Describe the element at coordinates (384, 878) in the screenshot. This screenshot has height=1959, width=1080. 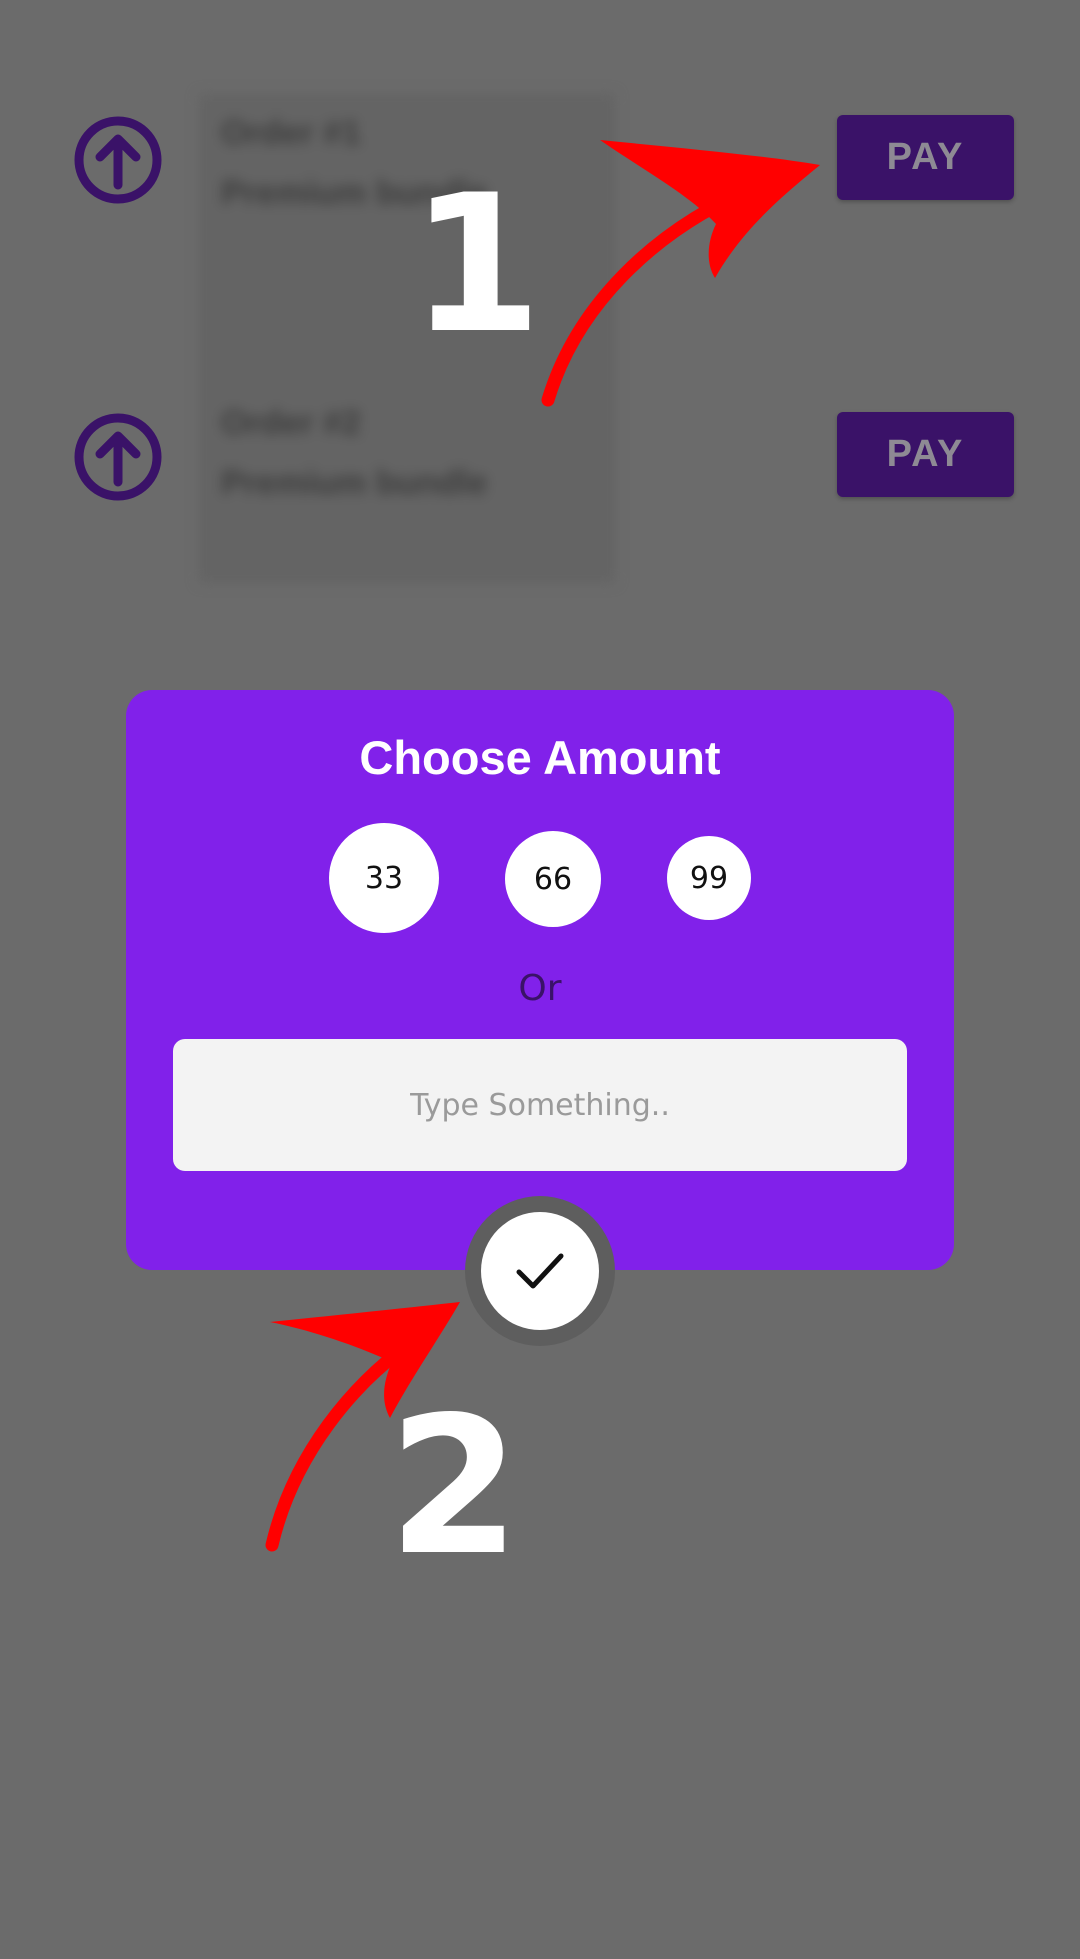
I see `amount-option-33: 33` at that location.